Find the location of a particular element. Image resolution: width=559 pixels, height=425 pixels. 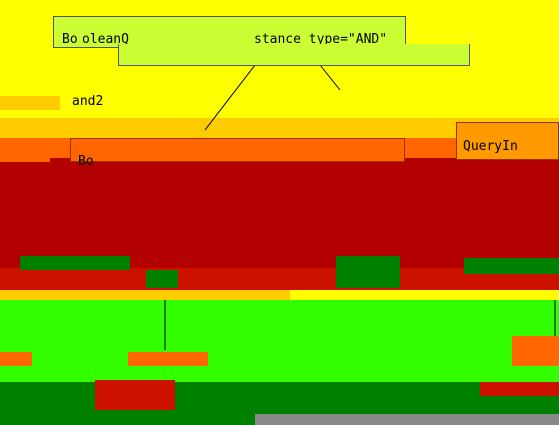

lower-node-label: Bo is located at coordinates (86, 161).